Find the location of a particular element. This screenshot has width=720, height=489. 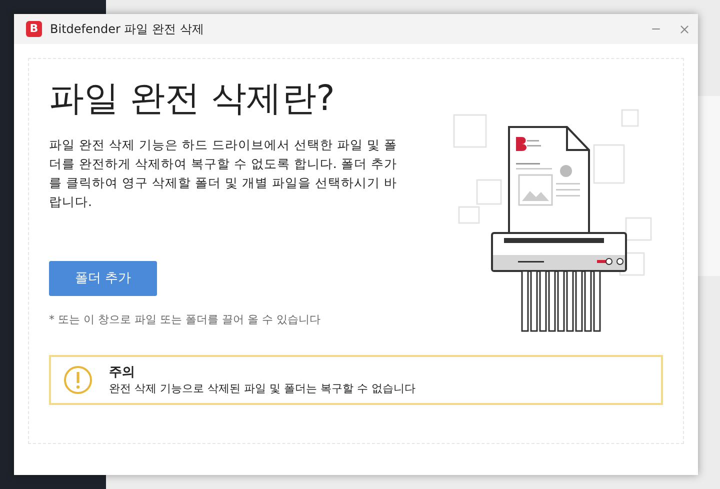

add-folder-button: 폴더 추가 is located at coordinates (103, 278).